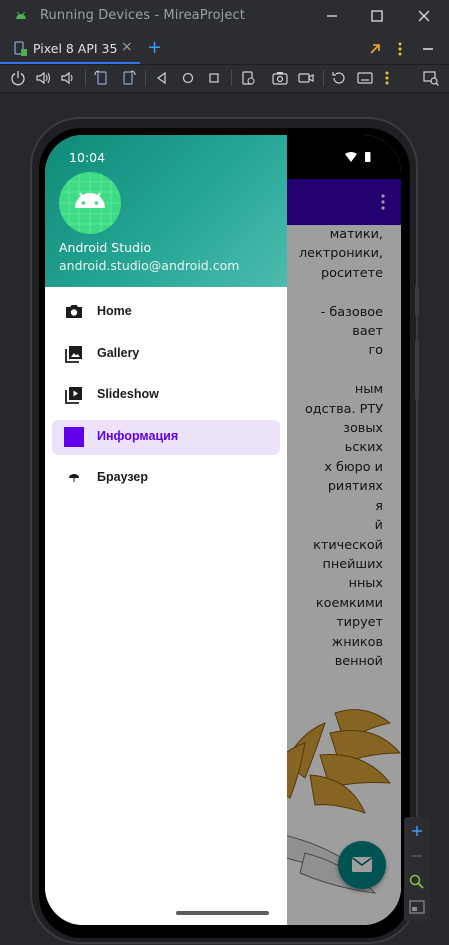 This screenshot has height=945, width=449. Describe the element at coordinates (224, 64) in the screenshot. I see `divider` at that location.